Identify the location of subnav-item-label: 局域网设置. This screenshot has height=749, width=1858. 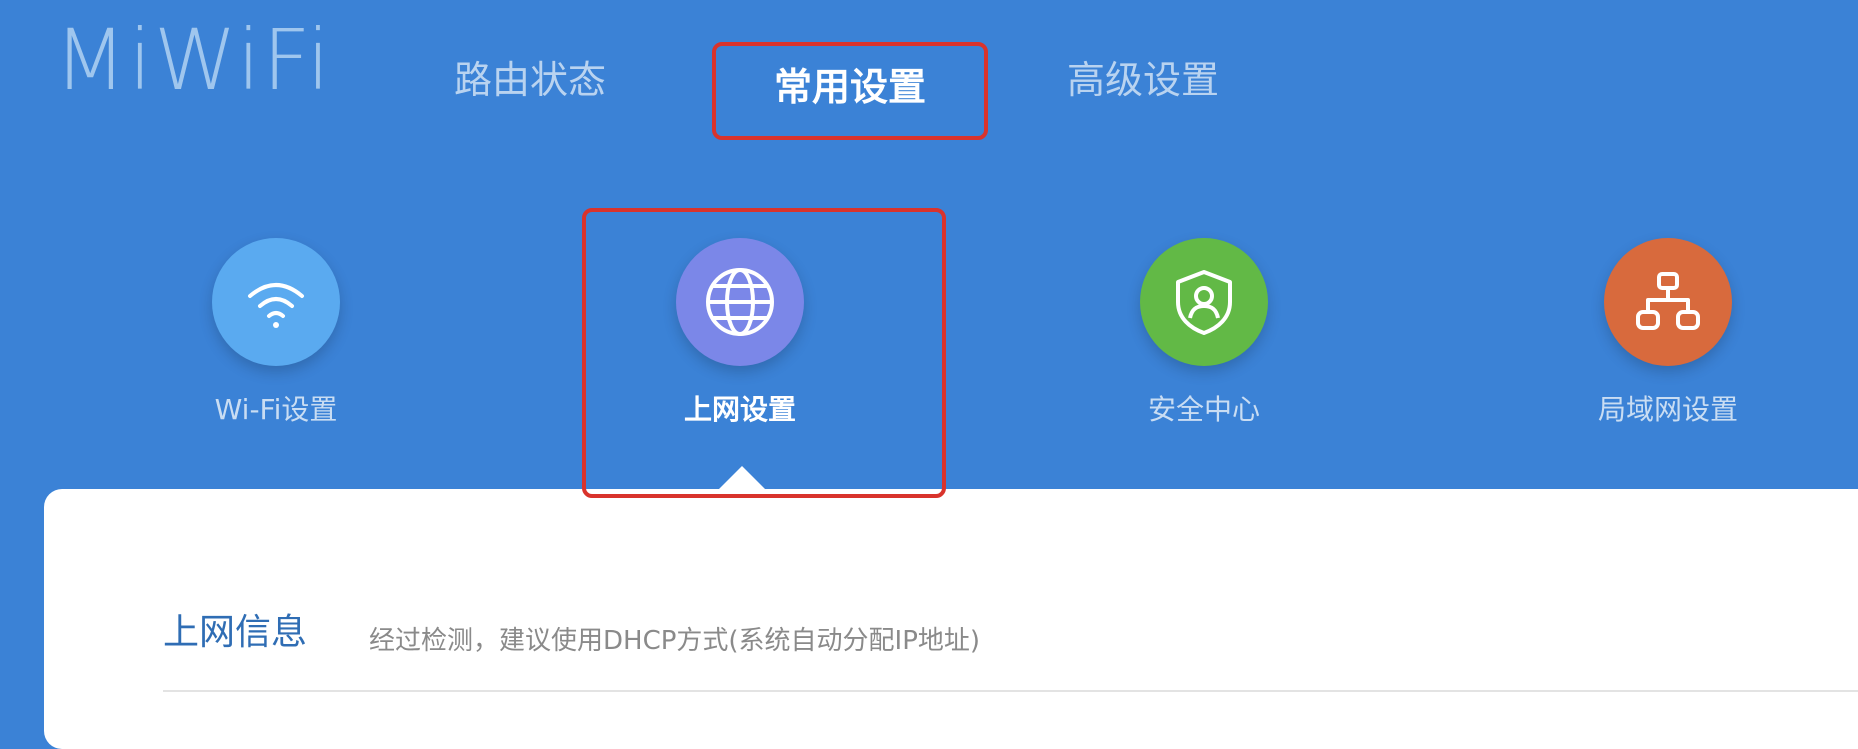
(1667, 409).